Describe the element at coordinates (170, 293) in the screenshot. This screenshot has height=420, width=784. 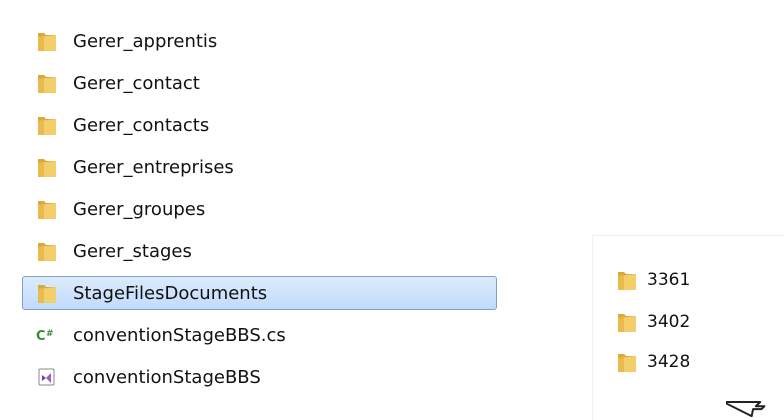
I see `list-item-label: StageFilesDocuments` at that location.